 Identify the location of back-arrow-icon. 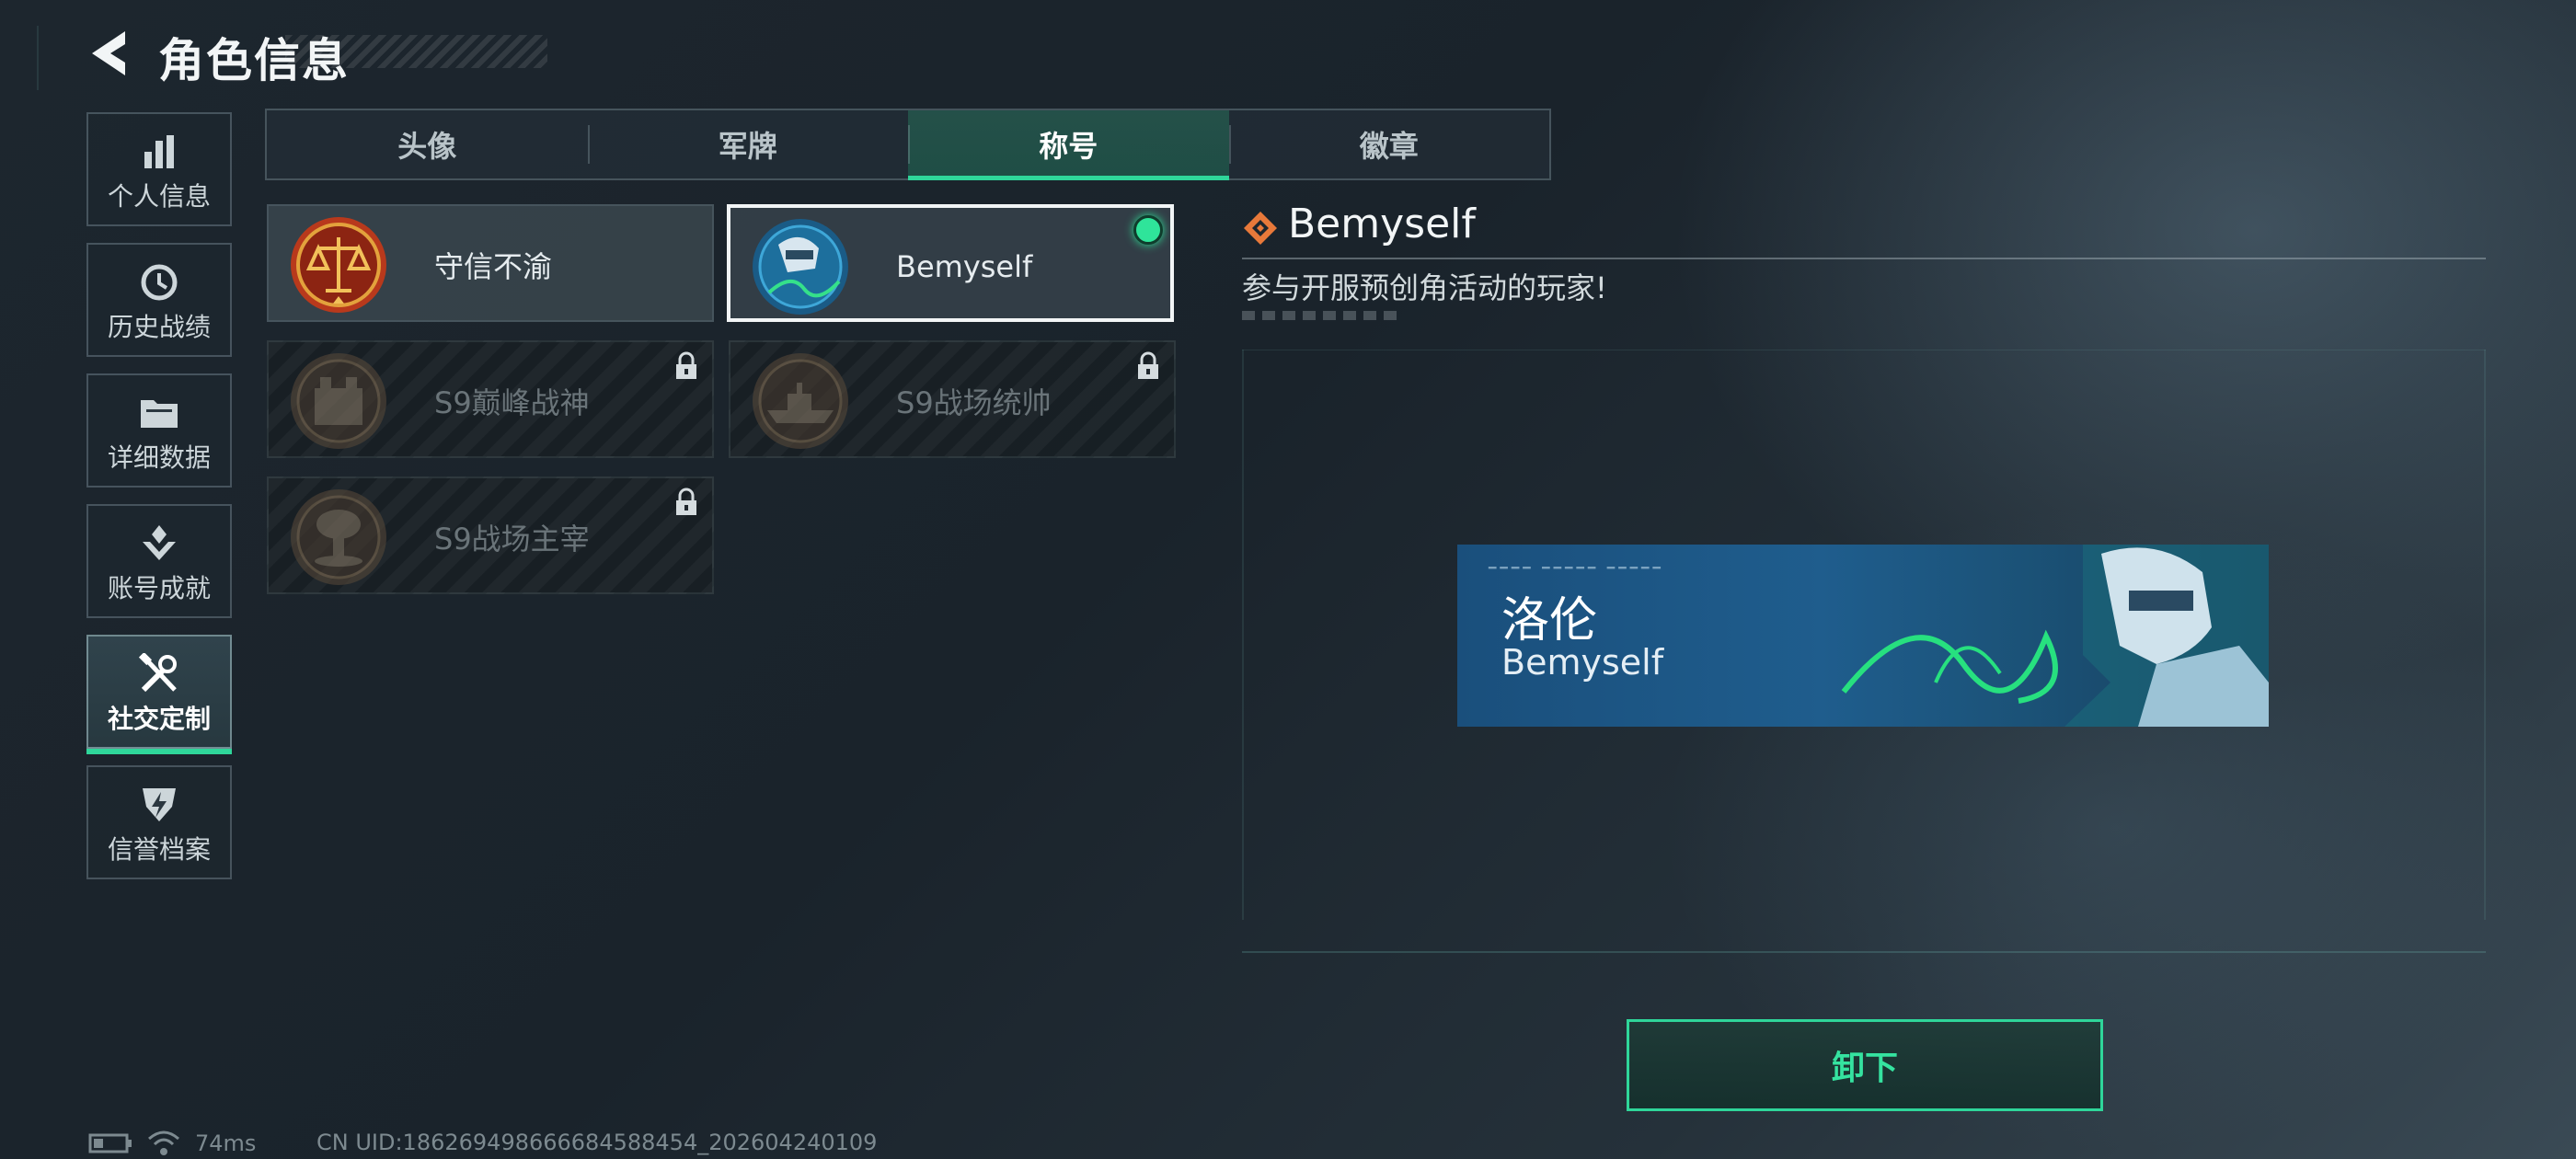
(108, 53).